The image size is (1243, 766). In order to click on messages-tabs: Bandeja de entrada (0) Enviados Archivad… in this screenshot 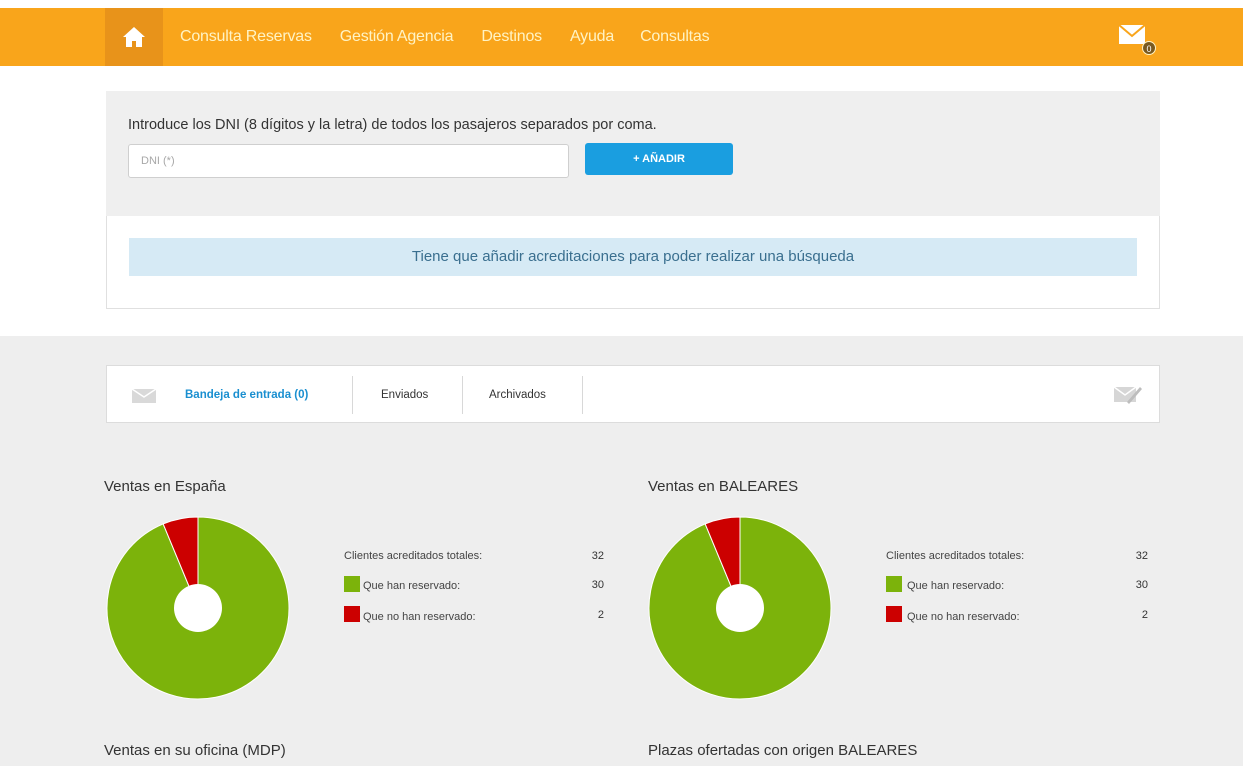, I will do `click(633, 394)`.